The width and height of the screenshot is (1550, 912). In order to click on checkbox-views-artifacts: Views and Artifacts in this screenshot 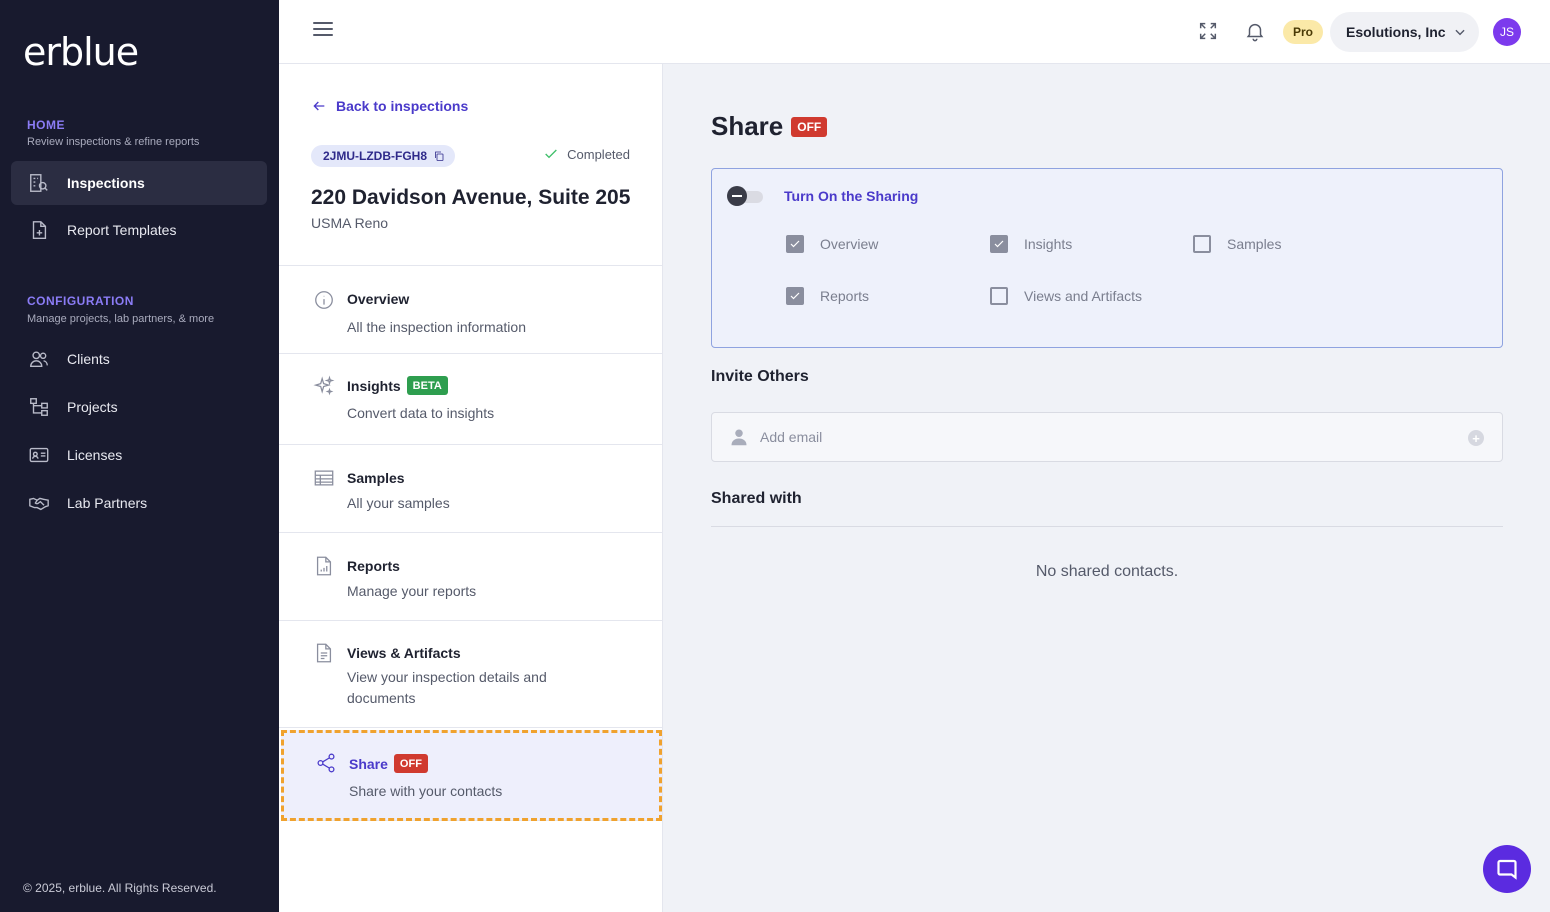, I will do `click(1066, 296)`.